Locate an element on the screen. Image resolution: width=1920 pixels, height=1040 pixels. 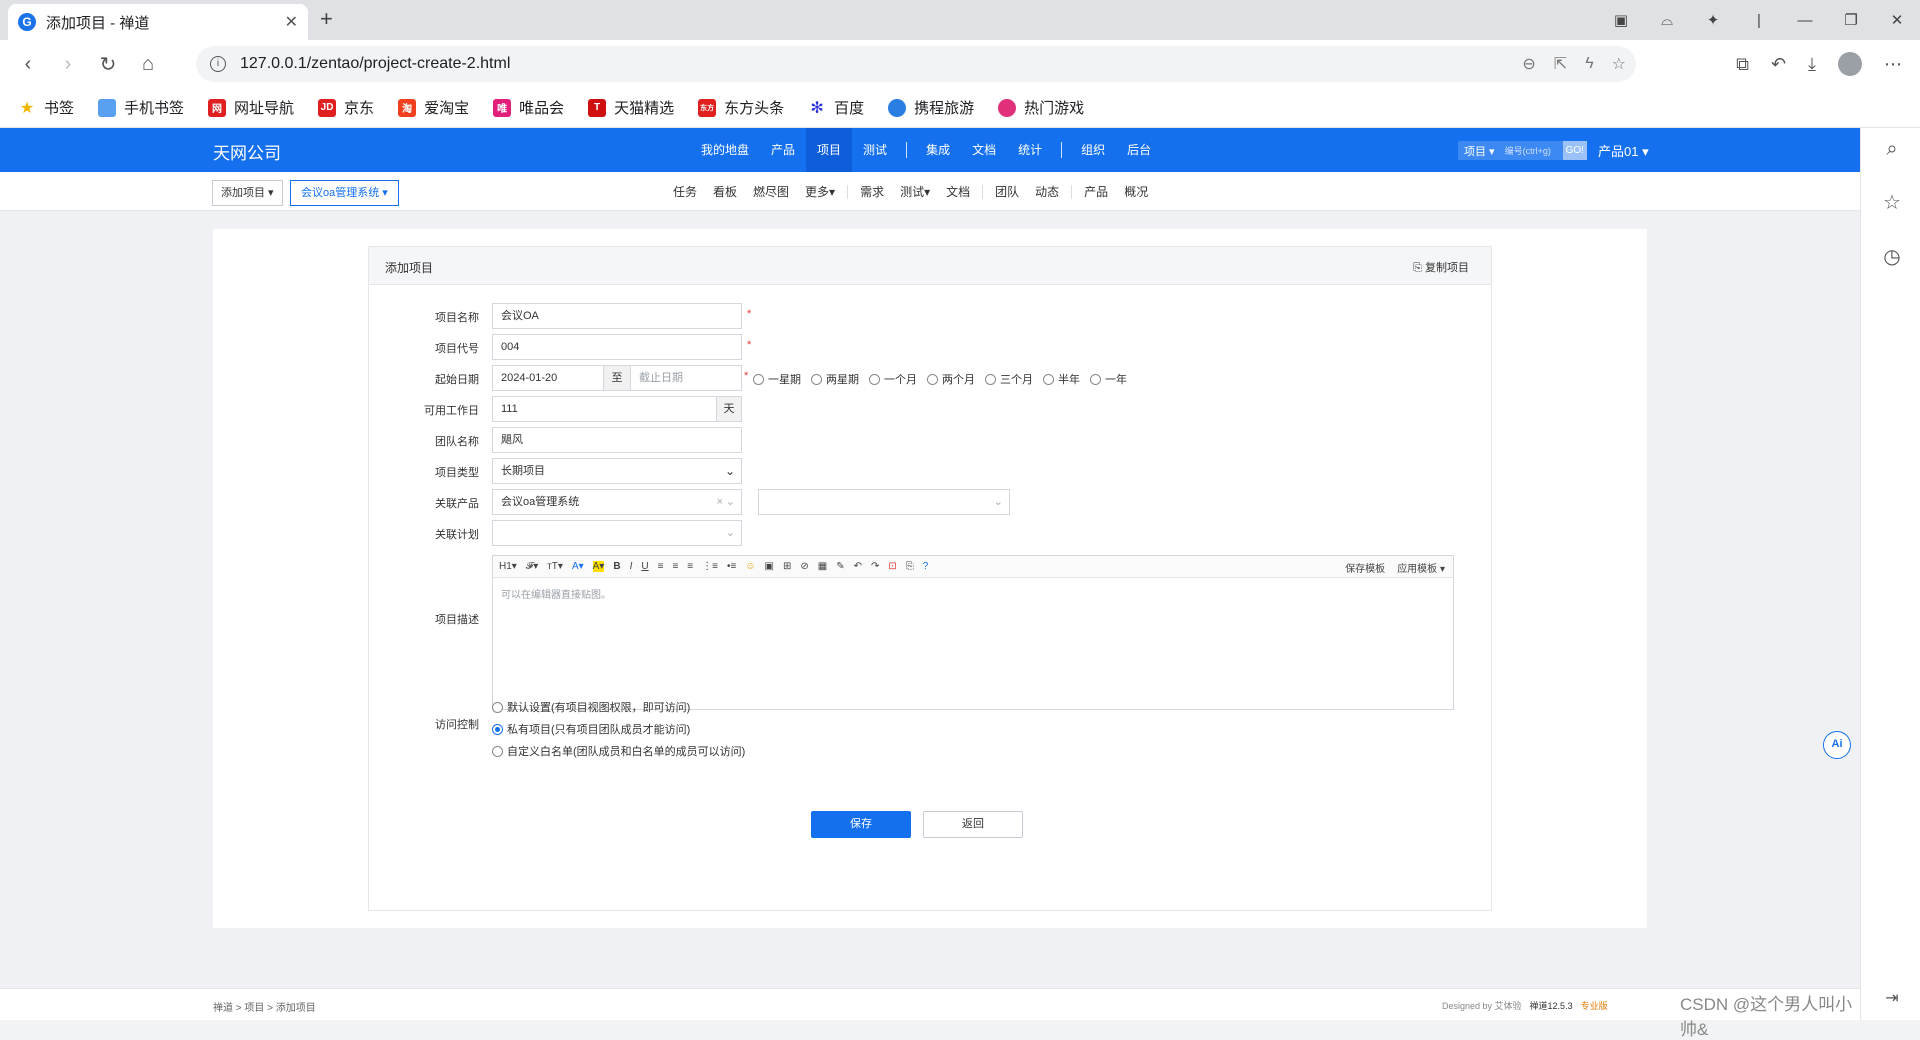
image-tool: ▣ is located at coordinates (769, 566).